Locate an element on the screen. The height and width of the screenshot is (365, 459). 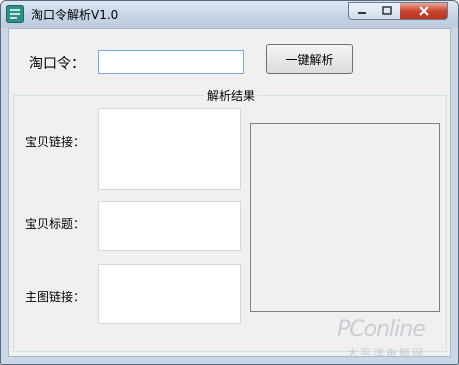
watermark-logo: PConline is located at coordinates (381, 329).